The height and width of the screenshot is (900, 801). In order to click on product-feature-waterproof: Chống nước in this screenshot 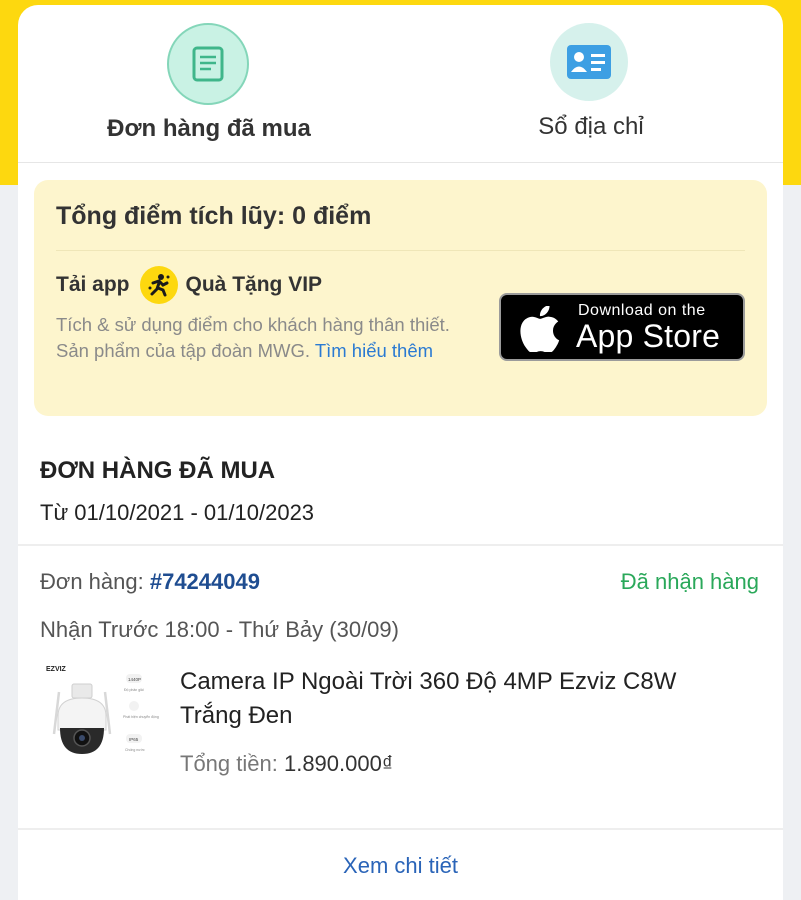, I will do `click(135, 750)`.